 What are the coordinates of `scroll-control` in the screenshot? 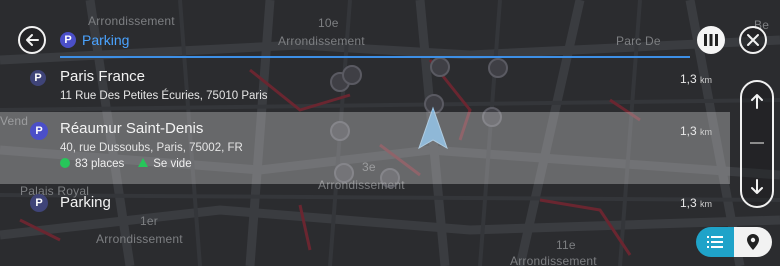 It's located at (757, 144).